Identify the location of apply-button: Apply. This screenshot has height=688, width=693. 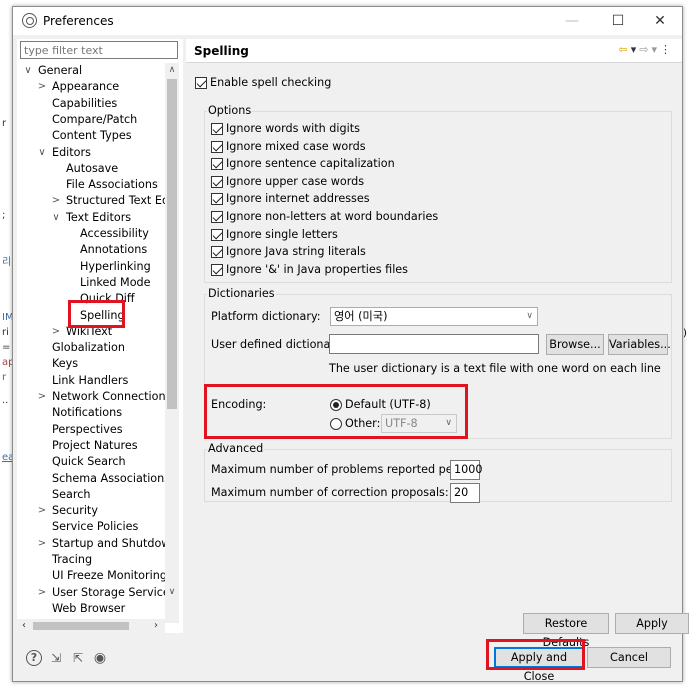
(652, 623).